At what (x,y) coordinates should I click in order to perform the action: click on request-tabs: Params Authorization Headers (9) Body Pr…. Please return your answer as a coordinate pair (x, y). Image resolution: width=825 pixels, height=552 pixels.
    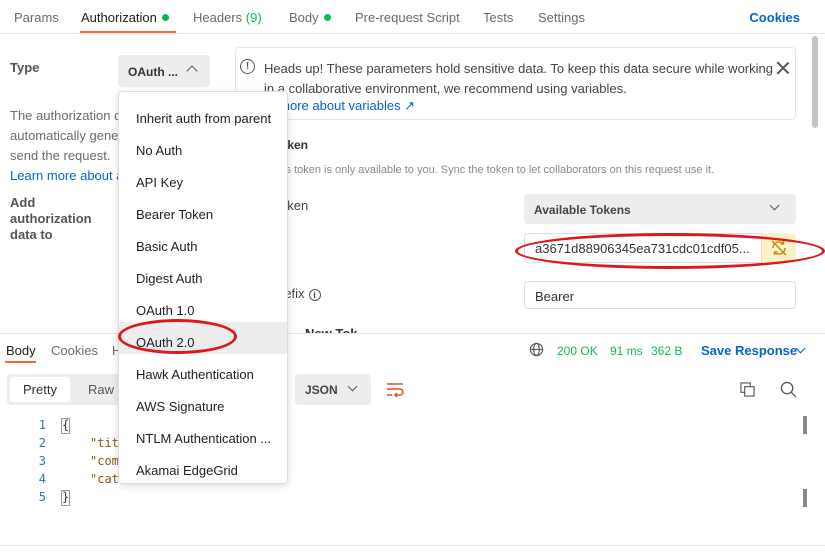
    Looking at the image, I should click on (412, 17).